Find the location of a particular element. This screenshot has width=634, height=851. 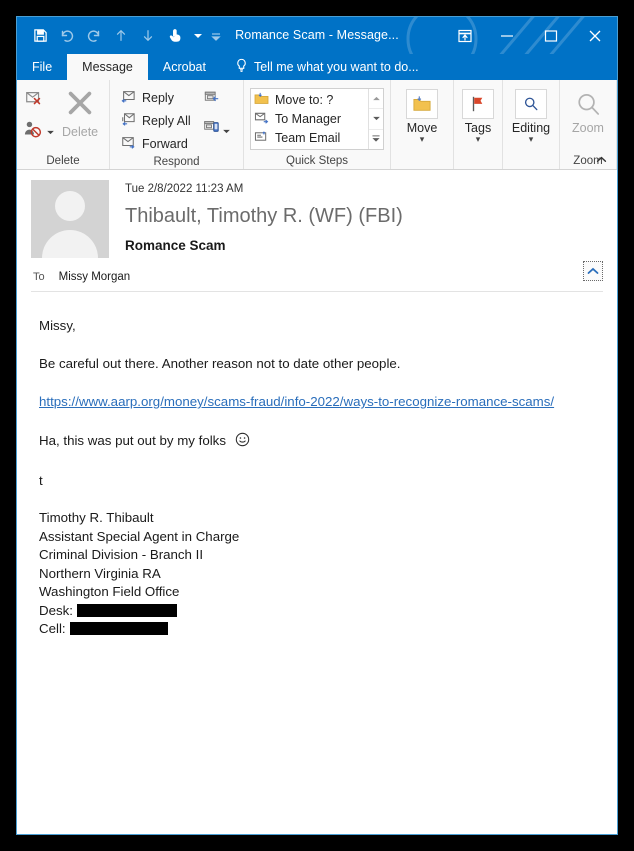

ignore-button is located at coordinates (38, 101).